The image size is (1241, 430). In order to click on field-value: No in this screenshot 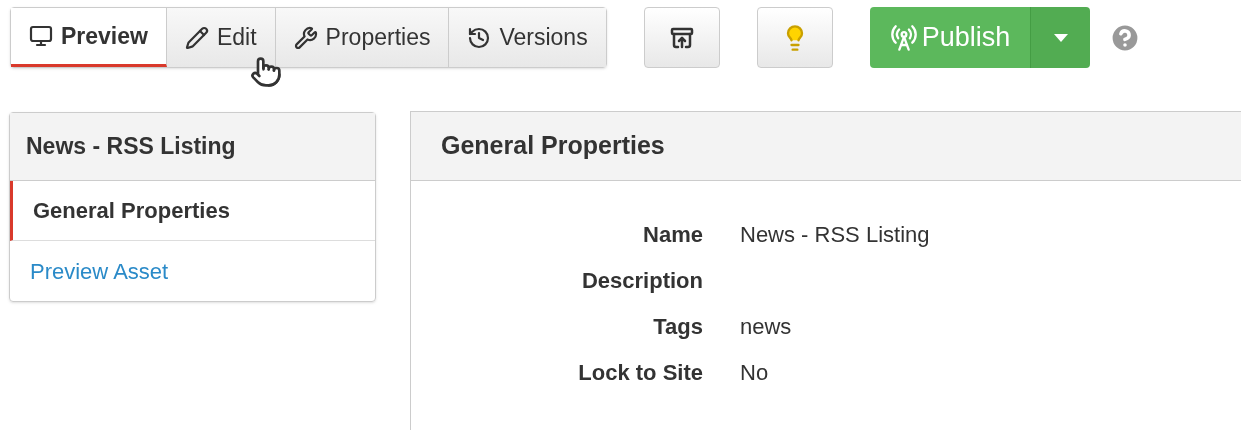, I will do `click(755, 373)`.